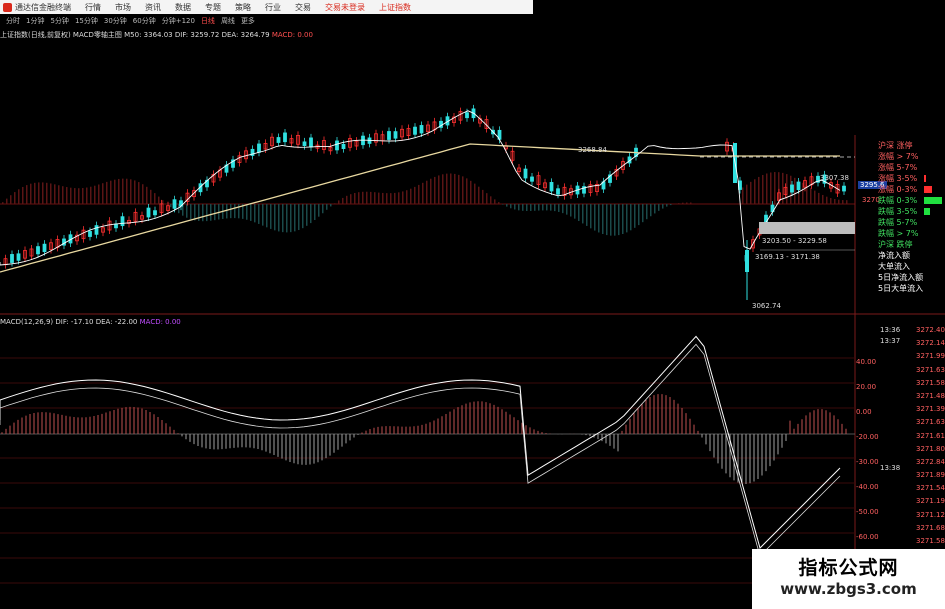 This screenshot has width=945, height=609. What do you see at coordinates (911, 288) in the screenshot?
I see `flow-row: 5日大单流入` at bounding box center [911, 288].